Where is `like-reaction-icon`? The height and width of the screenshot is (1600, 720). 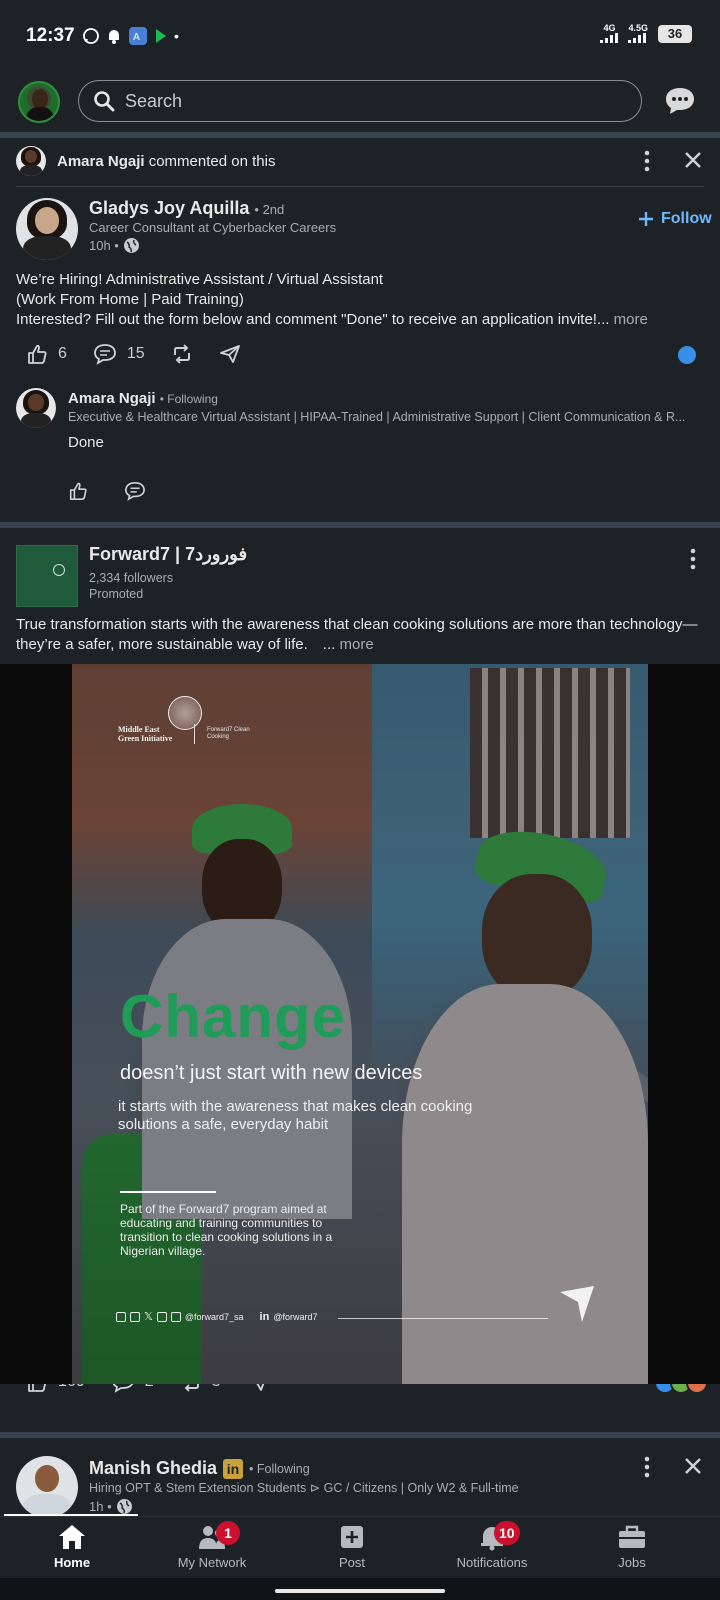 like-reaction-icon is located at coordinates (687, 355).